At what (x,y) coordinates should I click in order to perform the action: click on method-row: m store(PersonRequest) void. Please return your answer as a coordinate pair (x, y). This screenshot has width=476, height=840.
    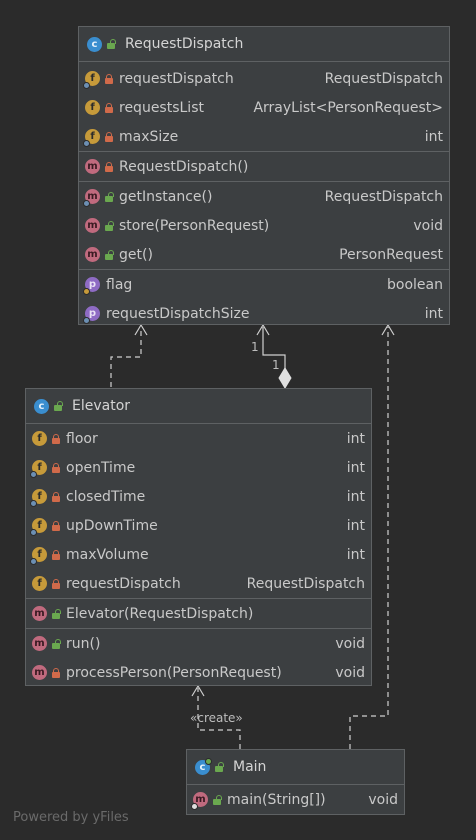
    Looking at the image, I should click on (264, 225).